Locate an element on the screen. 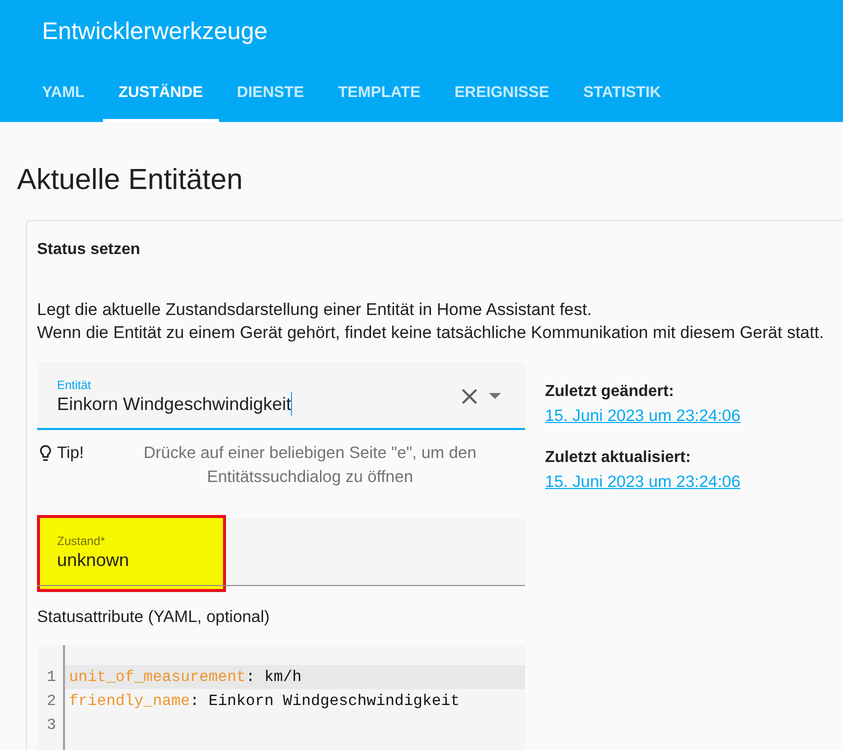  info-label: Zuletzt aktualisiert: is located at coordinates (618, 458).